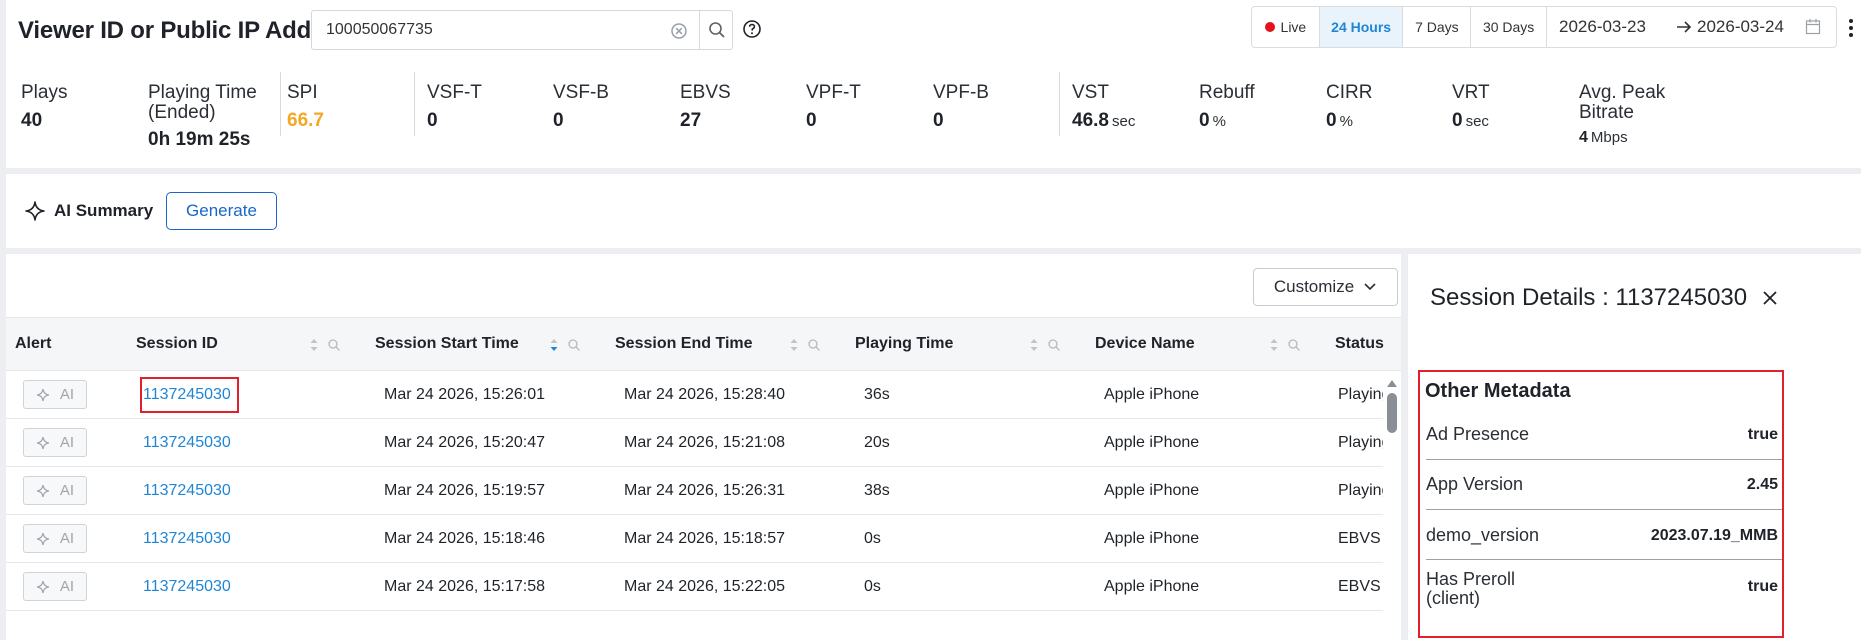  What do you see at coordinates (1604, 485) in the screenshot?
I see `metadata-row: App Version 2.45` at bounding box center [1604, 485].